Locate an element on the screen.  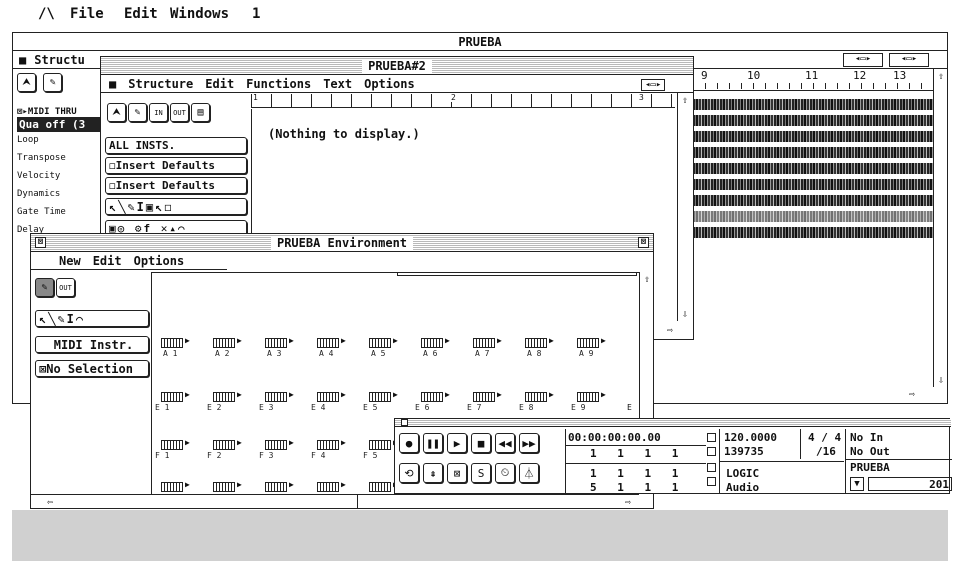
arrange-menu-structure: Structu is located at coordinates (59, 60).